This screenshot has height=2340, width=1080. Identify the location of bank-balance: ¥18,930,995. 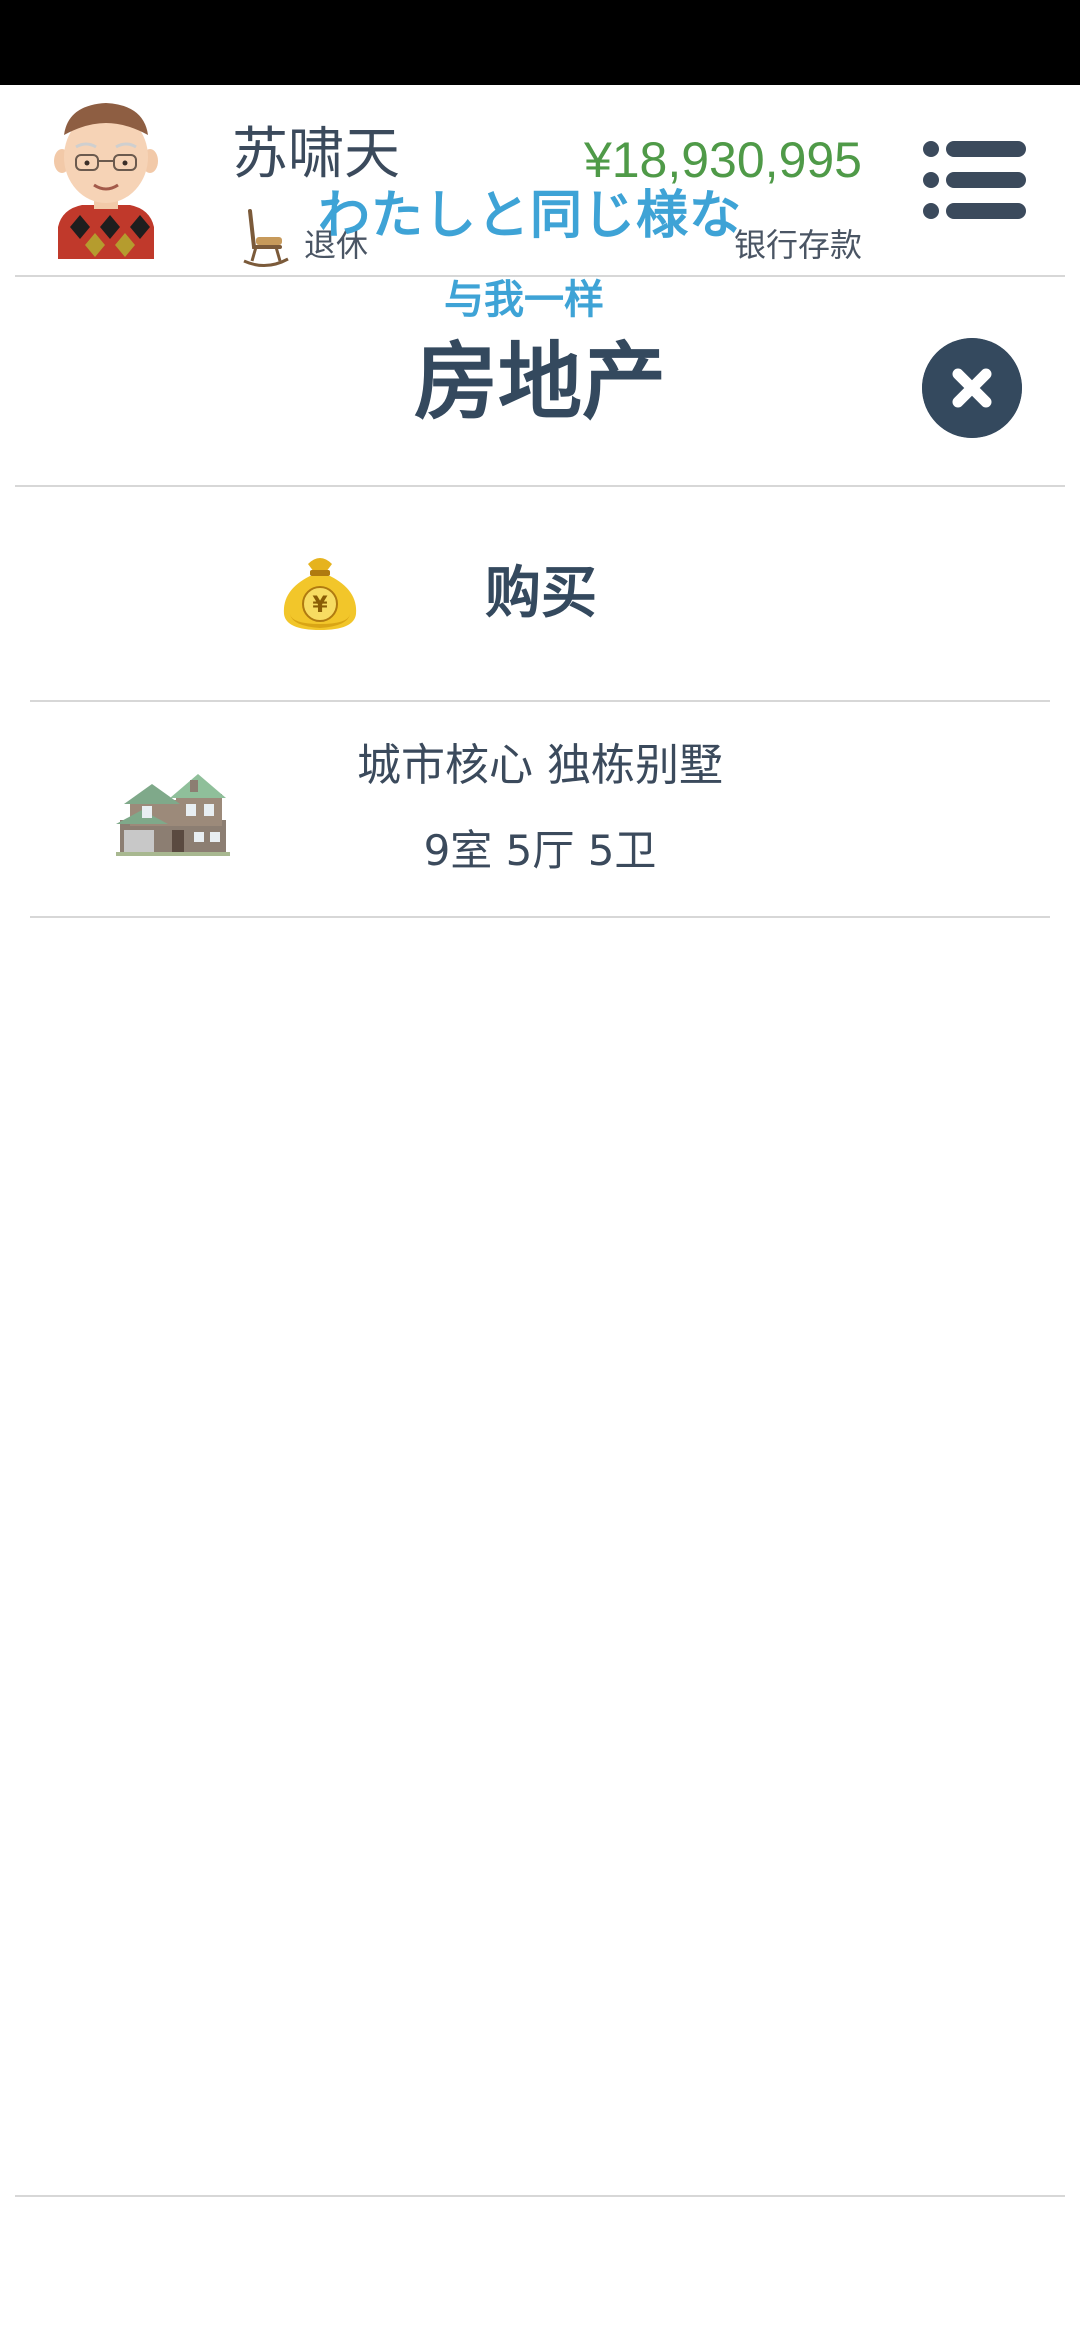
(722, 160).